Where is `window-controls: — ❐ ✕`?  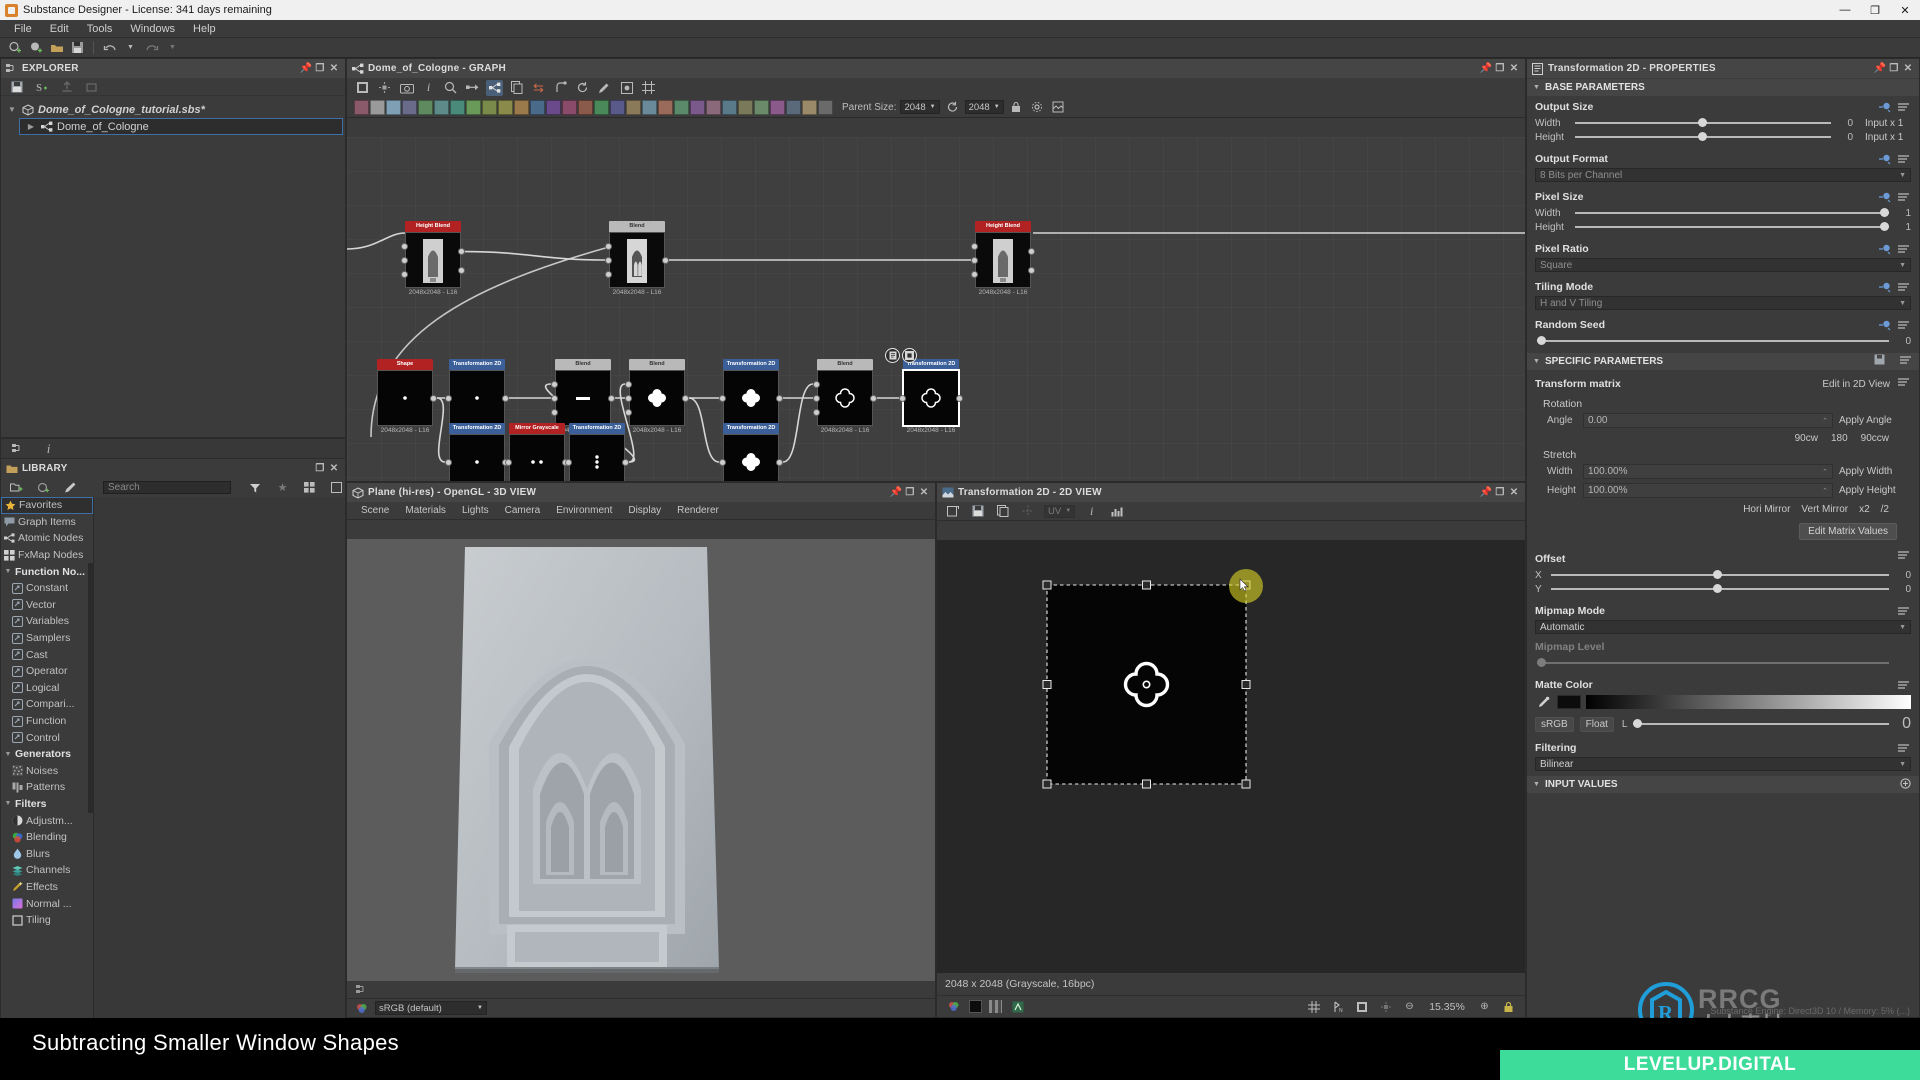 window-controls: — ❐ ✕ is located at coordinates (1875, 10).